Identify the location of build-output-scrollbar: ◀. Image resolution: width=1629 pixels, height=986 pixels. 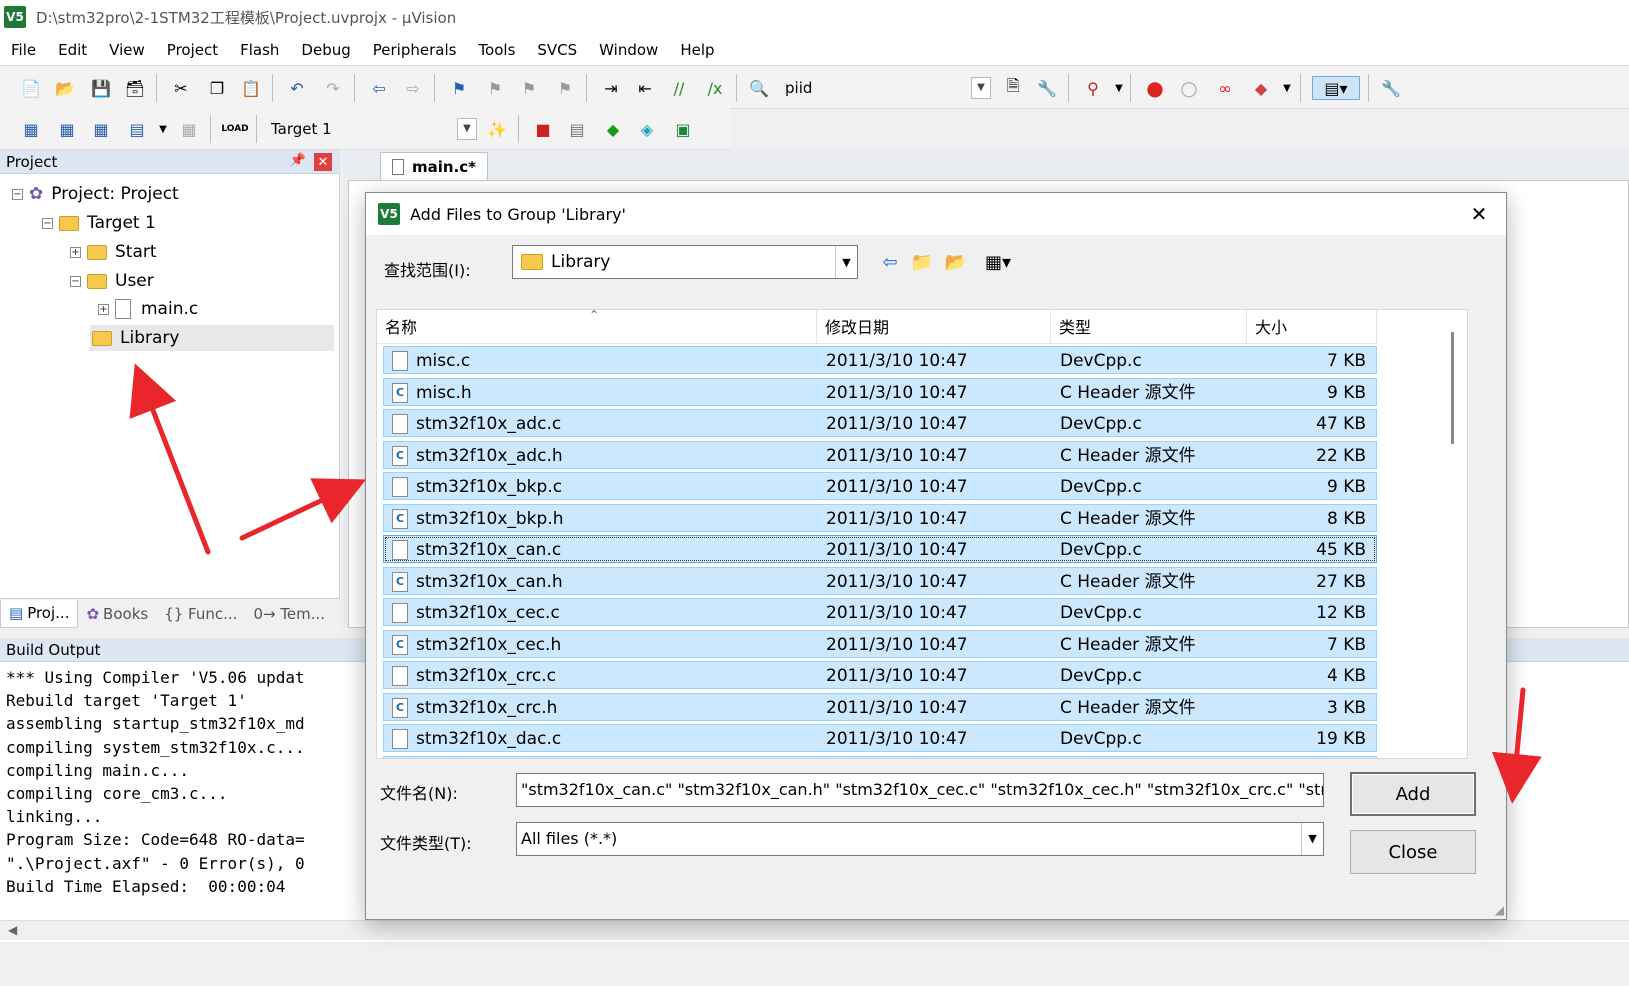
(814, 930).